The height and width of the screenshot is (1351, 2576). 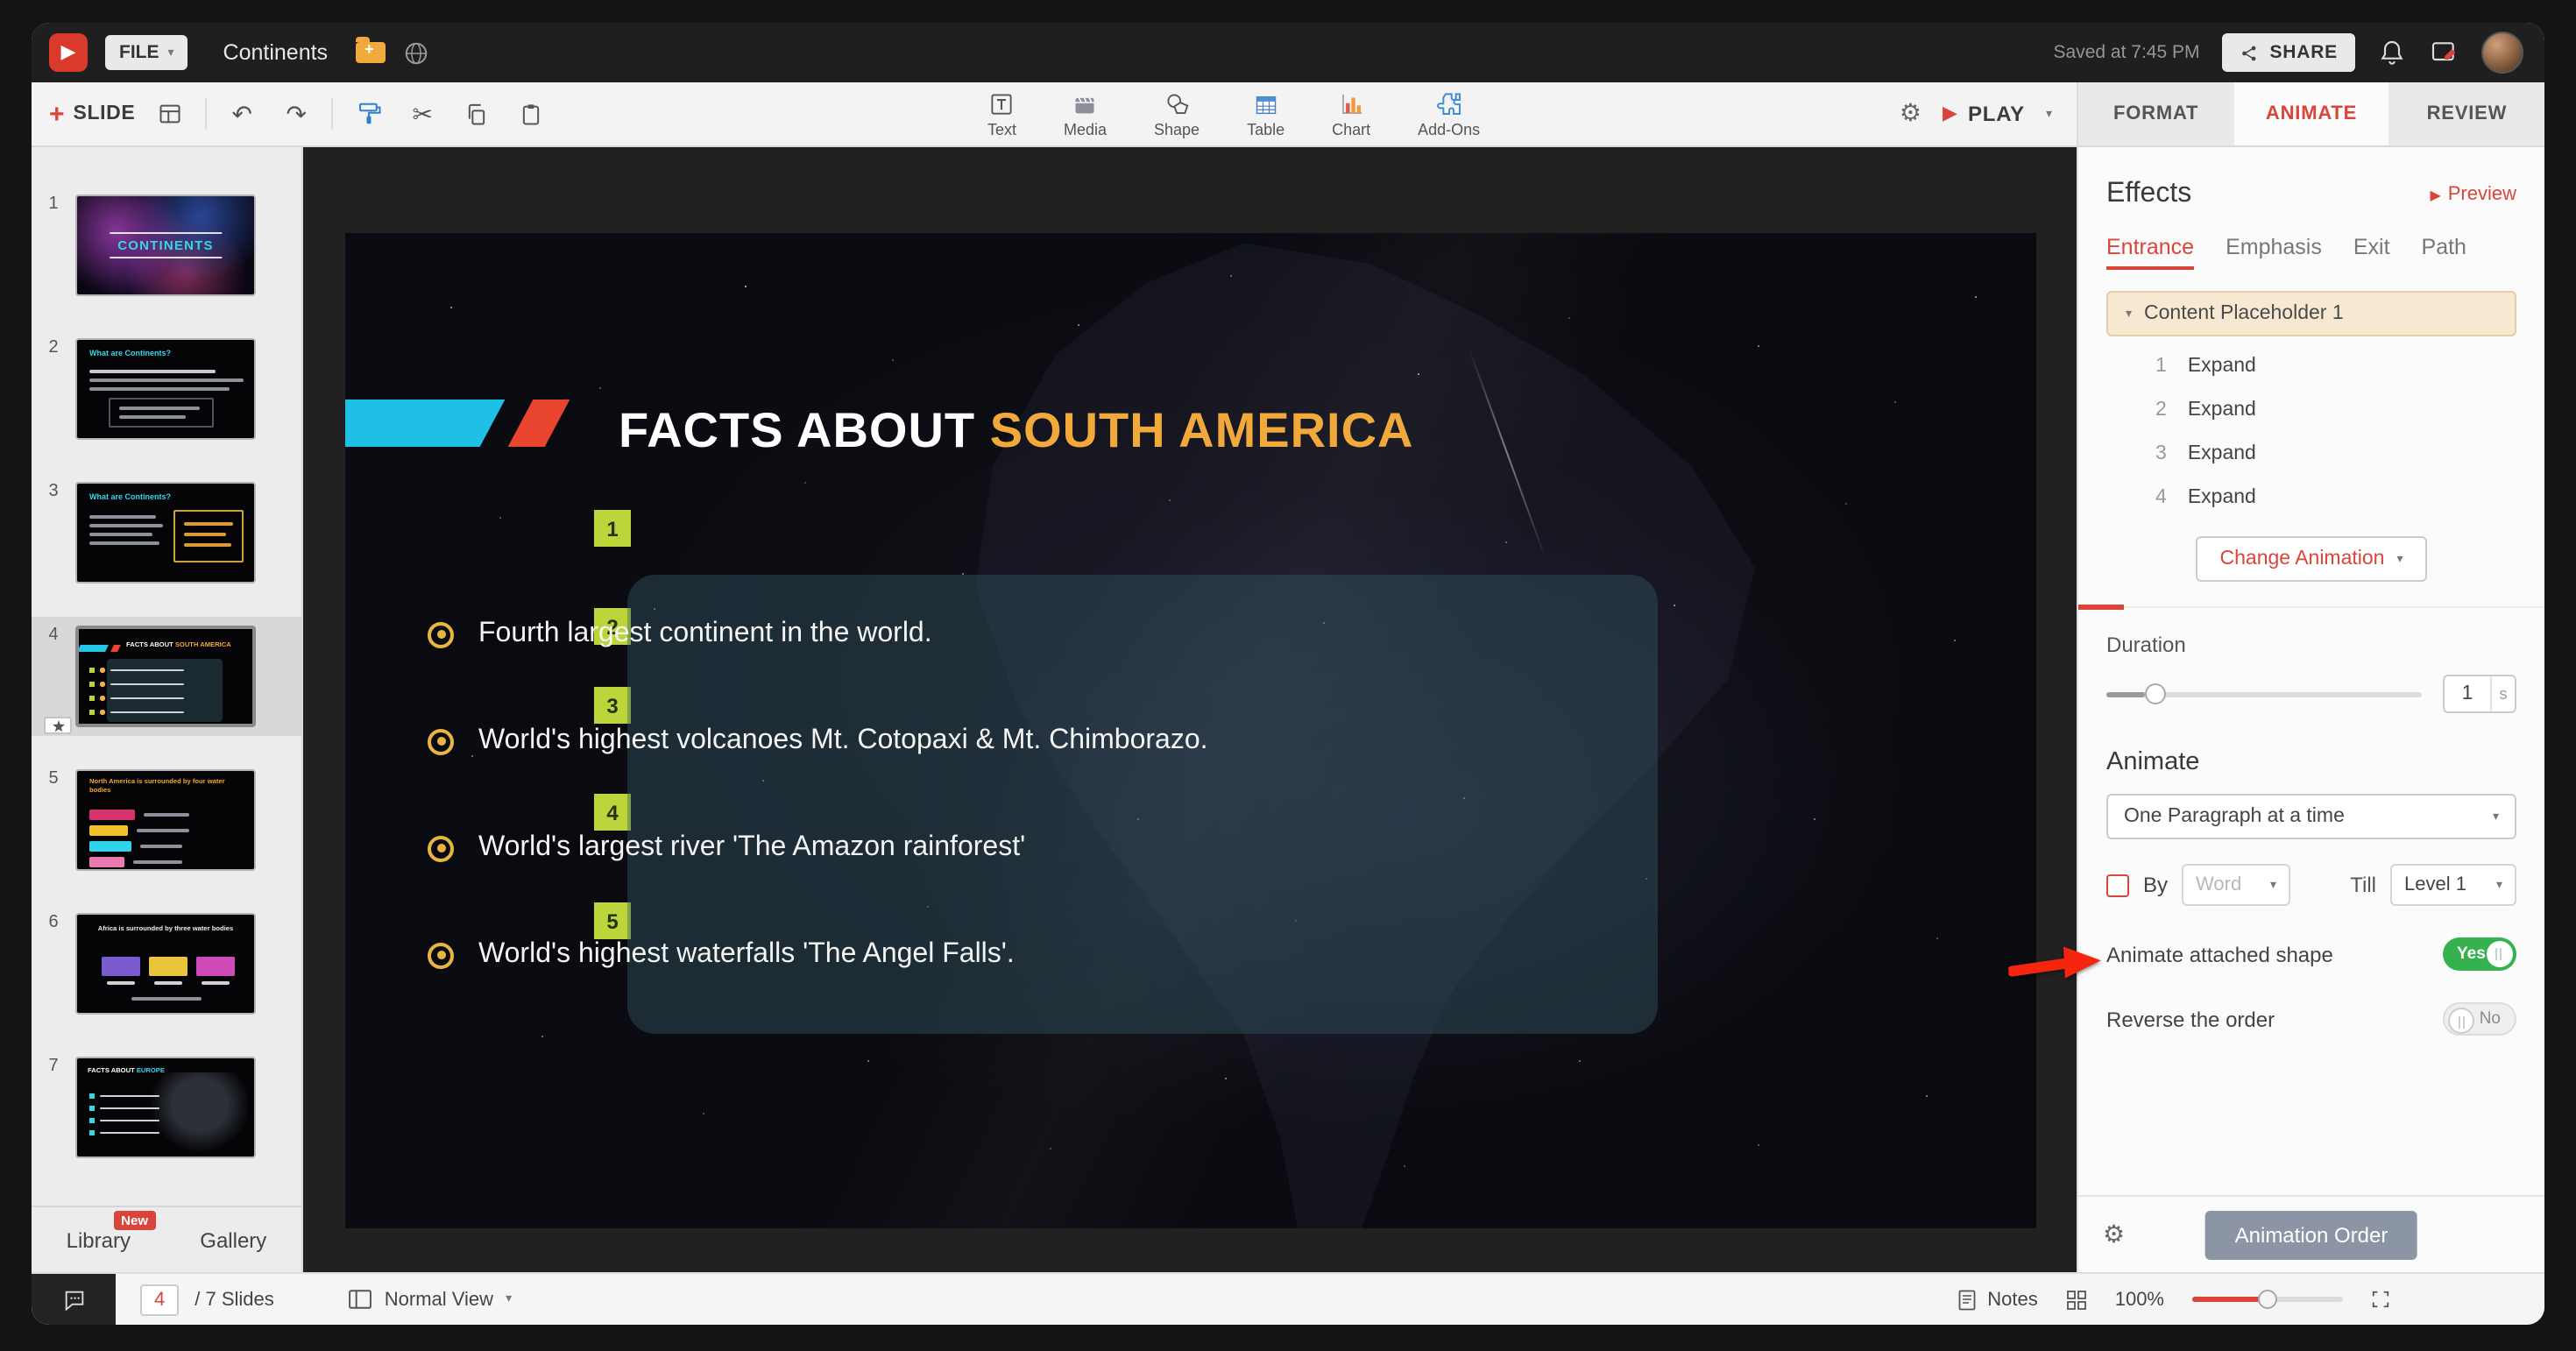 What do you see at coordinates (612, 812) in the screenshot?
I see `animation-order-badge-4: 4` at bounding box center [612, 812].